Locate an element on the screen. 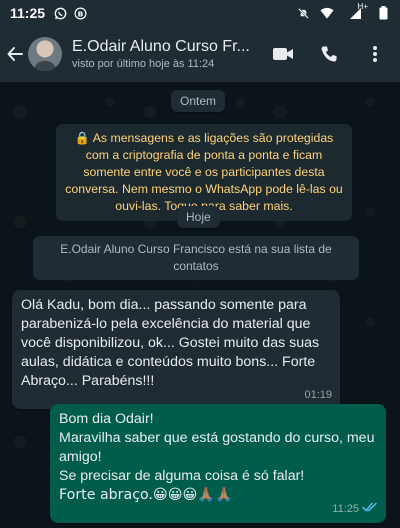 The image size is (400, 528). message-time: 11:25 is located at coordinates (345, 509).